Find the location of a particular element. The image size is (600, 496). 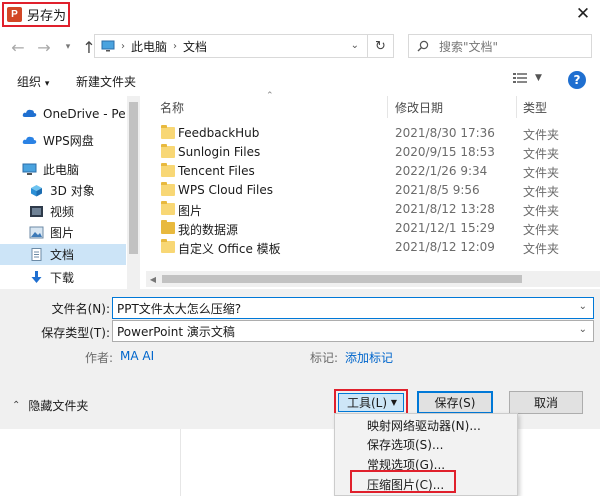

tags-label: 标记: is located at coordinates (324, 358).